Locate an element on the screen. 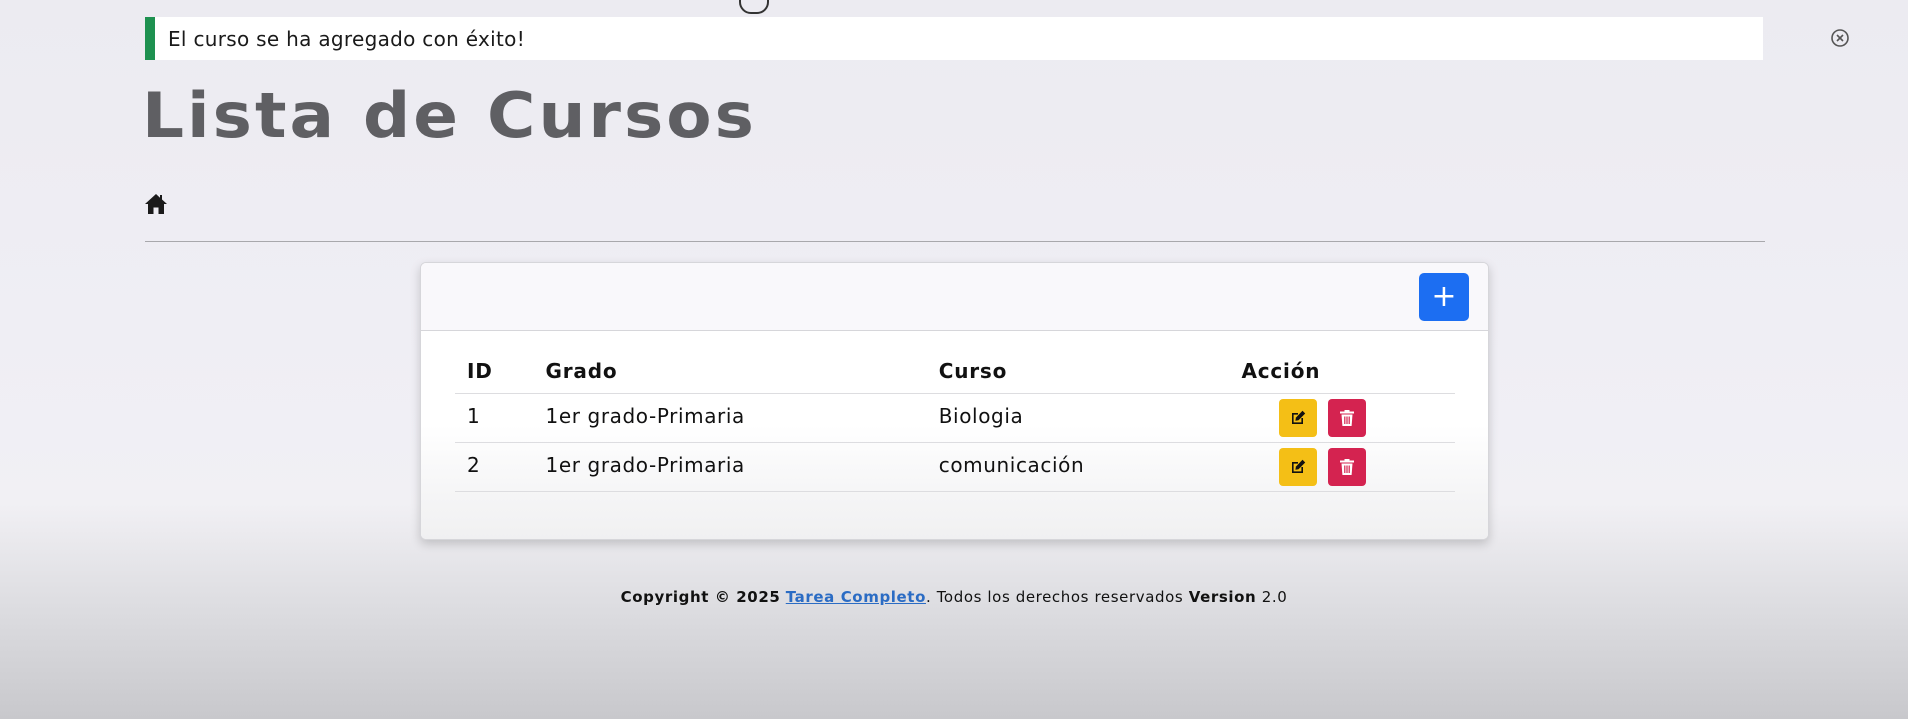  close-icon is located at coordinates (1840, 38).